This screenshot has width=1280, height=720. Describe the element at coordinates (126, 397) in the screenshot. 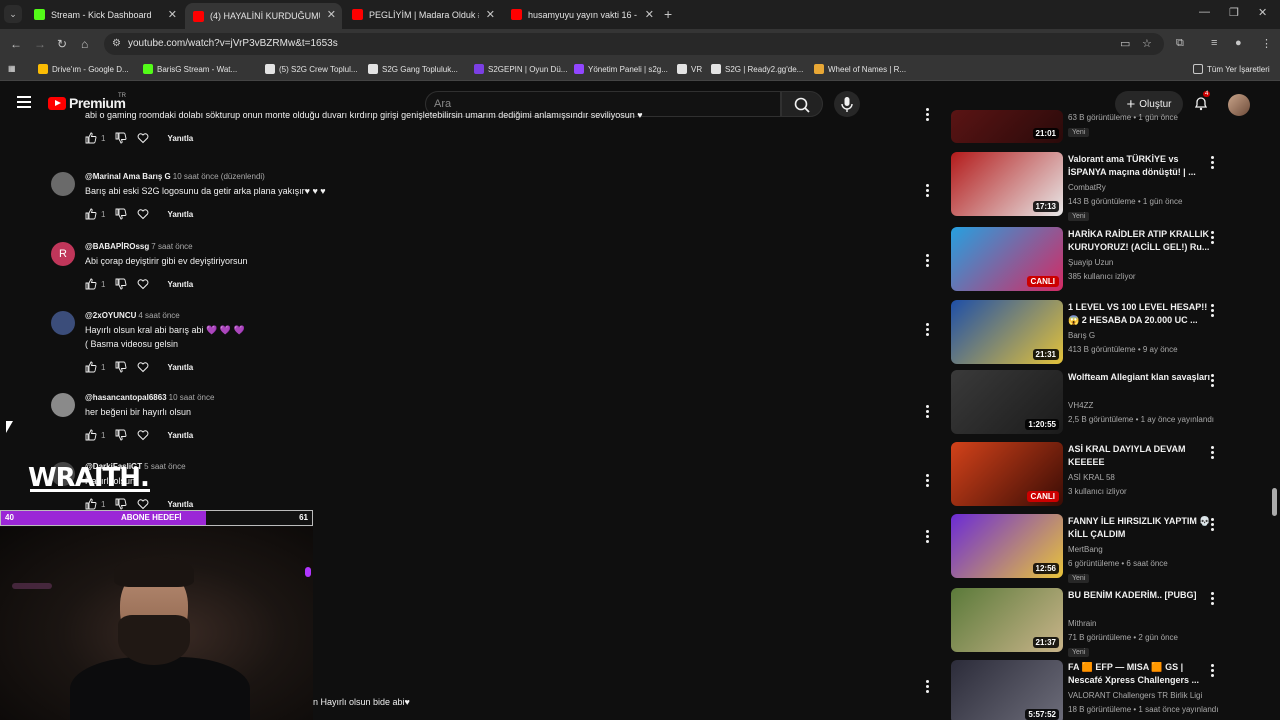

I see `comment-author: @hasancantopal6863` at that location.